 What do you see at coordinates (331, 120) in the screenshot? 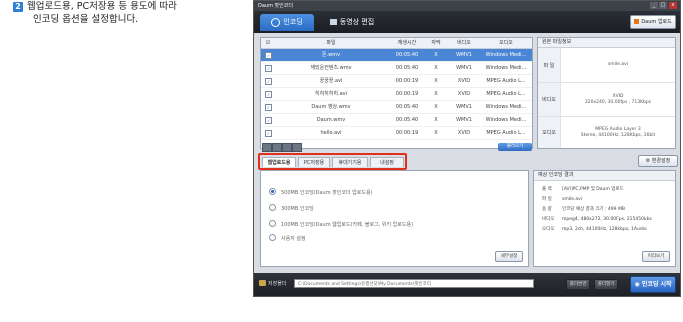
I see `file-cell-name: Daum.wmv` at bounding box center [331, 120].